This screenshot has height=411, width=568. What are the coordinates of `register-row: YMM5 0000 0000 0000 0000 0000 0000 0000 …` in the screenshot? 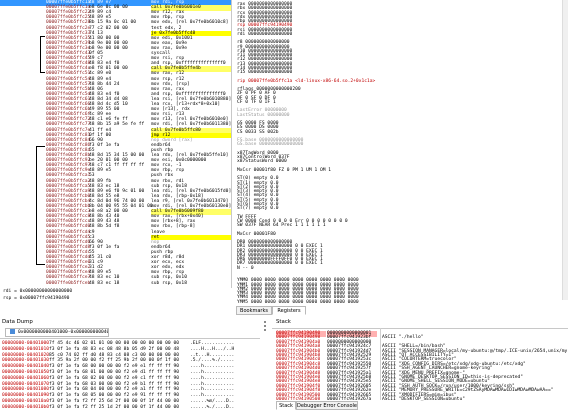 It's located at (399, 303).